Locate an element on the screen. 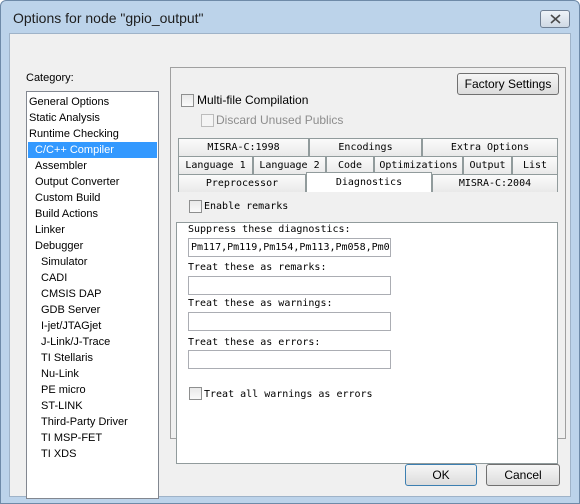 This screenshot has height=504, width=580. title-bar: Options for node "gpio_output" is located at coordinates (290, 17).